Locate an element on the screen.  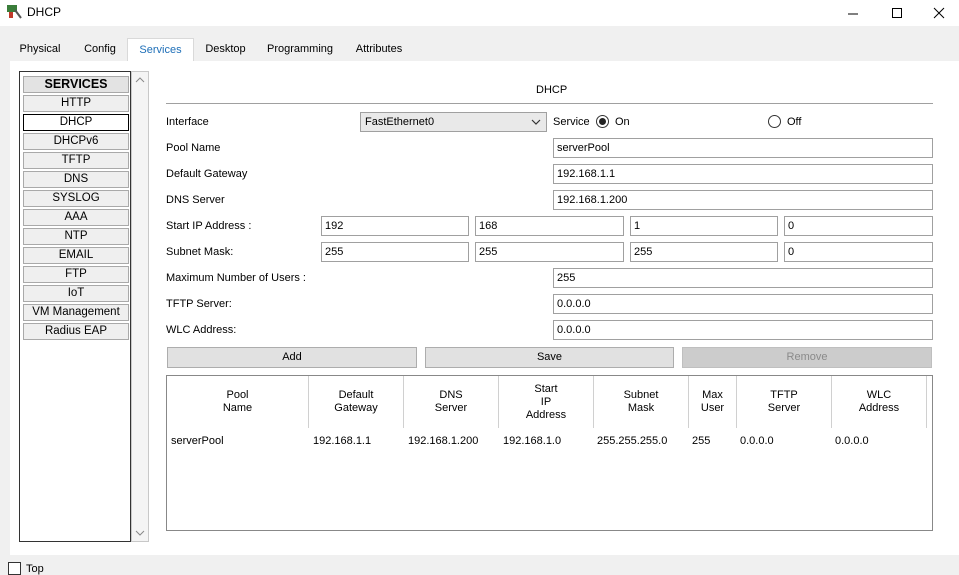
top-checkbox is located at coordinates (14, 568).